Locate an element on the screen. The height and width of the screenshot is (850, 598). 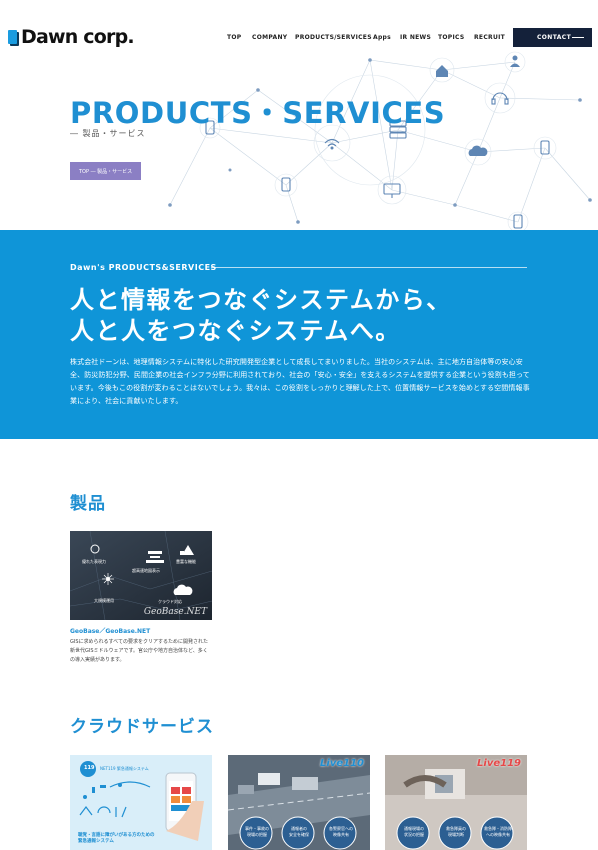
product-image-label: クラウド対応 is located at coordinates (170, 601).